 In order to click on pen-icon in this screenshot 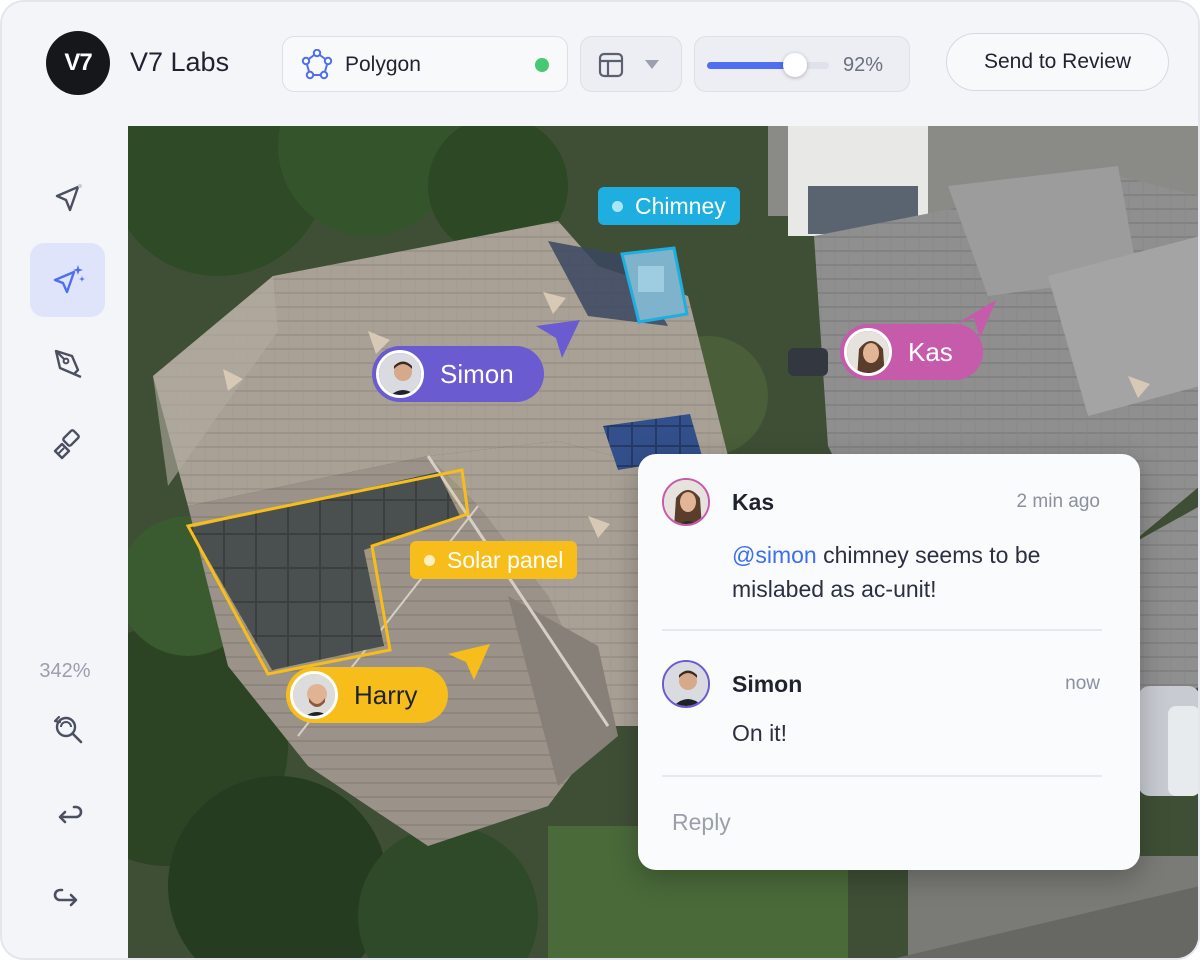, I will do `click(67, 364)`.